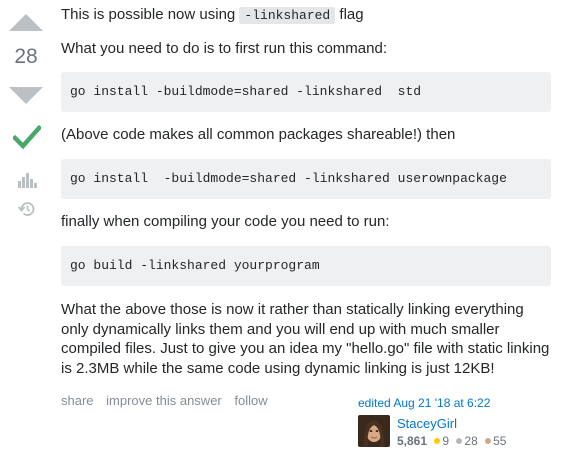 Image resolution: width=566 pixels, height=452 pixels. Describe the element at coordinates (451, 441) in the screenshot. I see `user-stats: 5,861 9 28 55` at that location.